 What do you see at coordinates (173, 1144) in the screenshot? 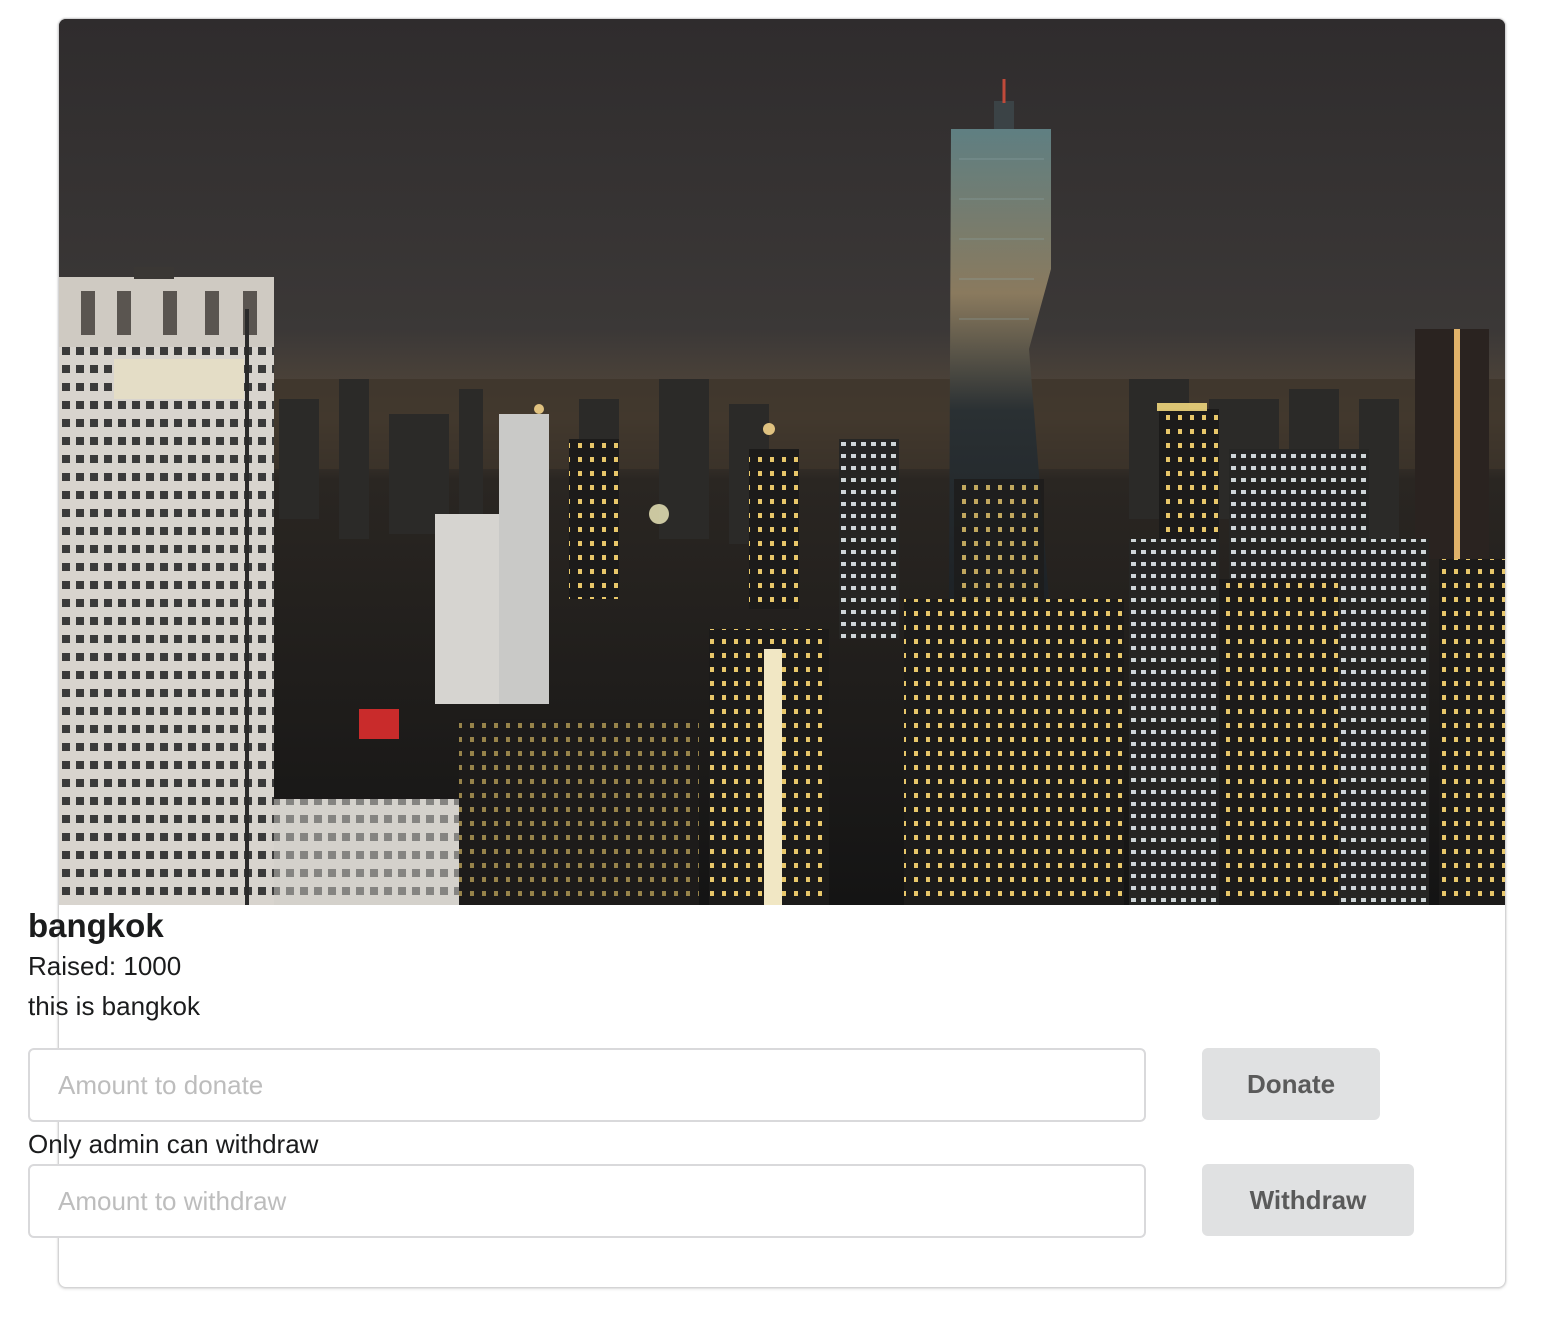
I see `withdraw-admin-note: Only admin can withdraw` at bounding box center [173, 1144].